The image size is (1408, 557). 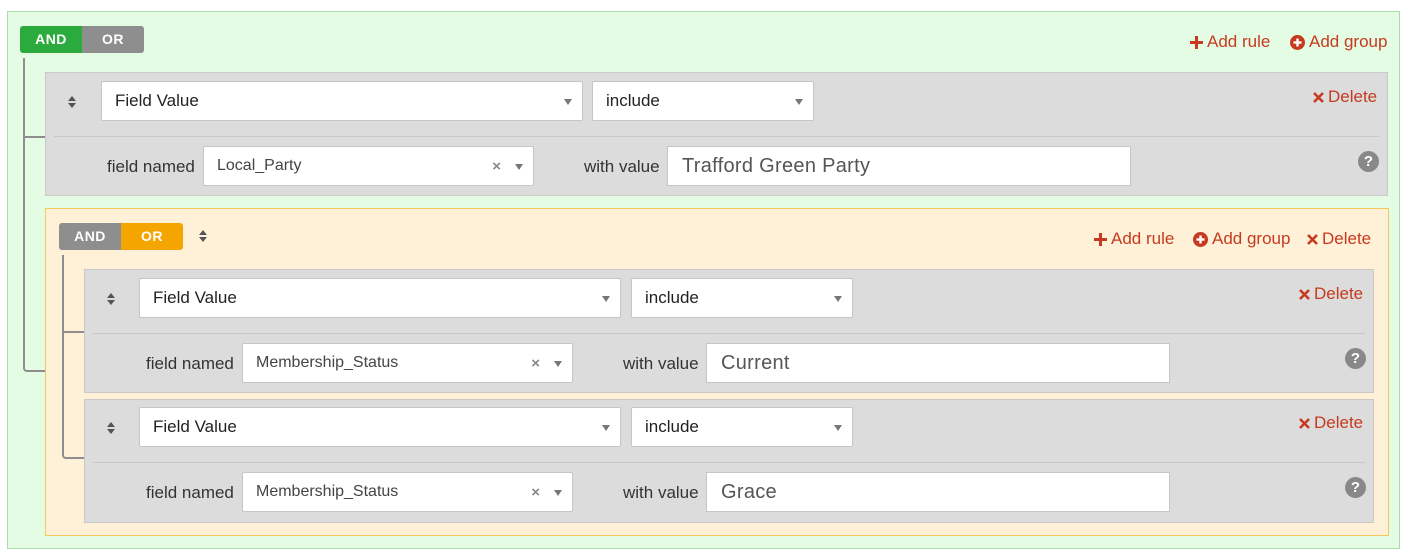 I want to click on sub-or-button: OR, so click(x=152, y=236).